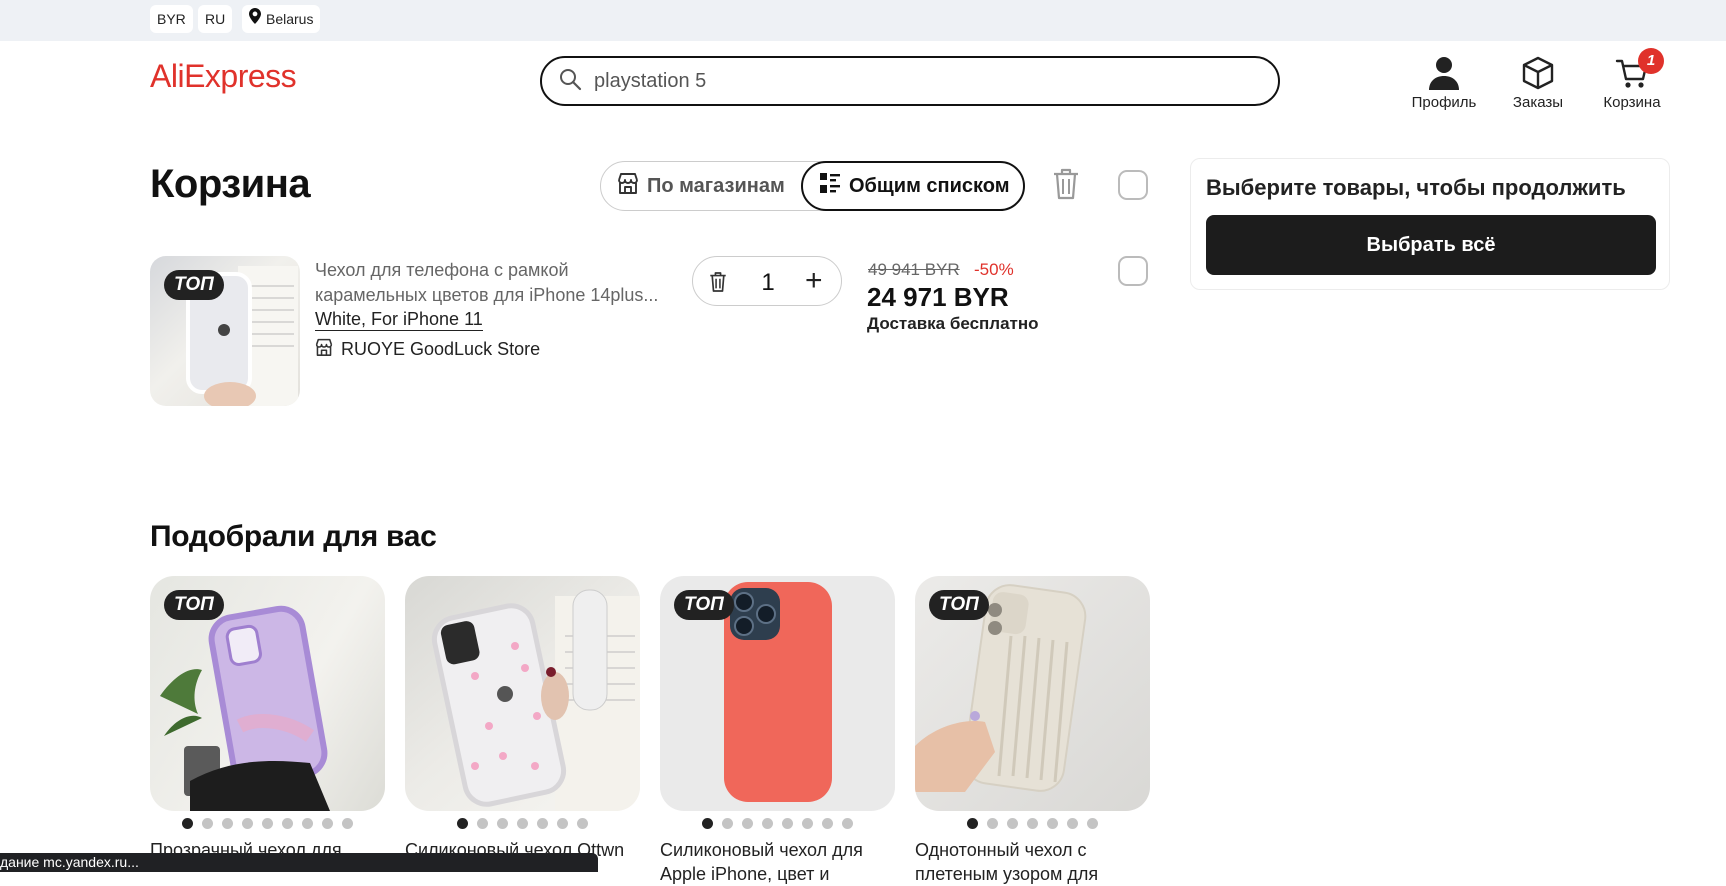 The height and width of the screenshot is (886, 1726). I want to click on delivery-info: Доставка бесплатно, so click(953, 323).